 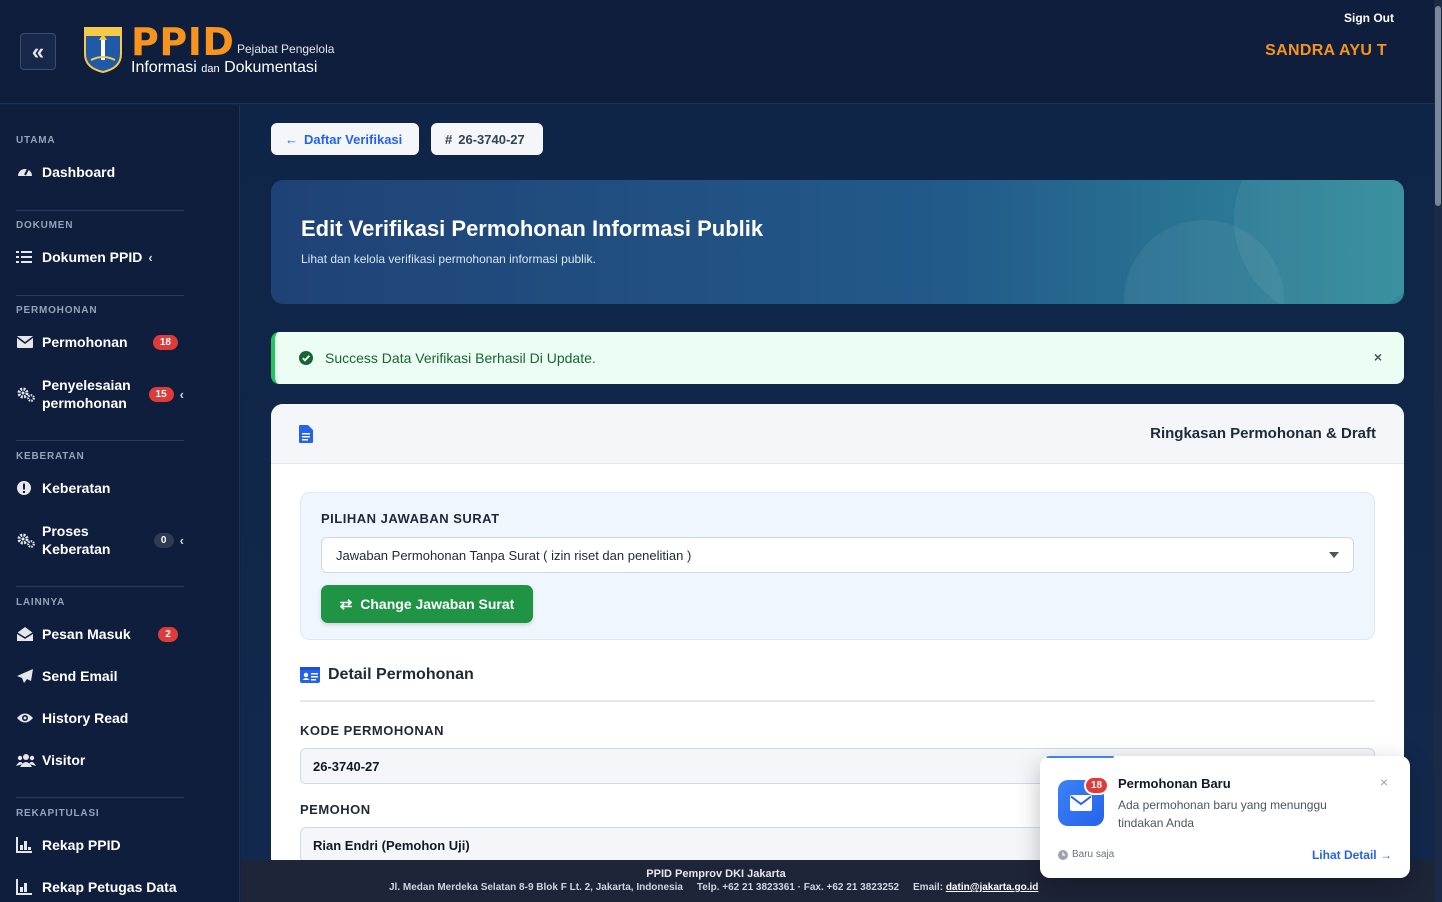 I want to click on sidebar-item-send-email: Send Email, so click(x=100, y=676).